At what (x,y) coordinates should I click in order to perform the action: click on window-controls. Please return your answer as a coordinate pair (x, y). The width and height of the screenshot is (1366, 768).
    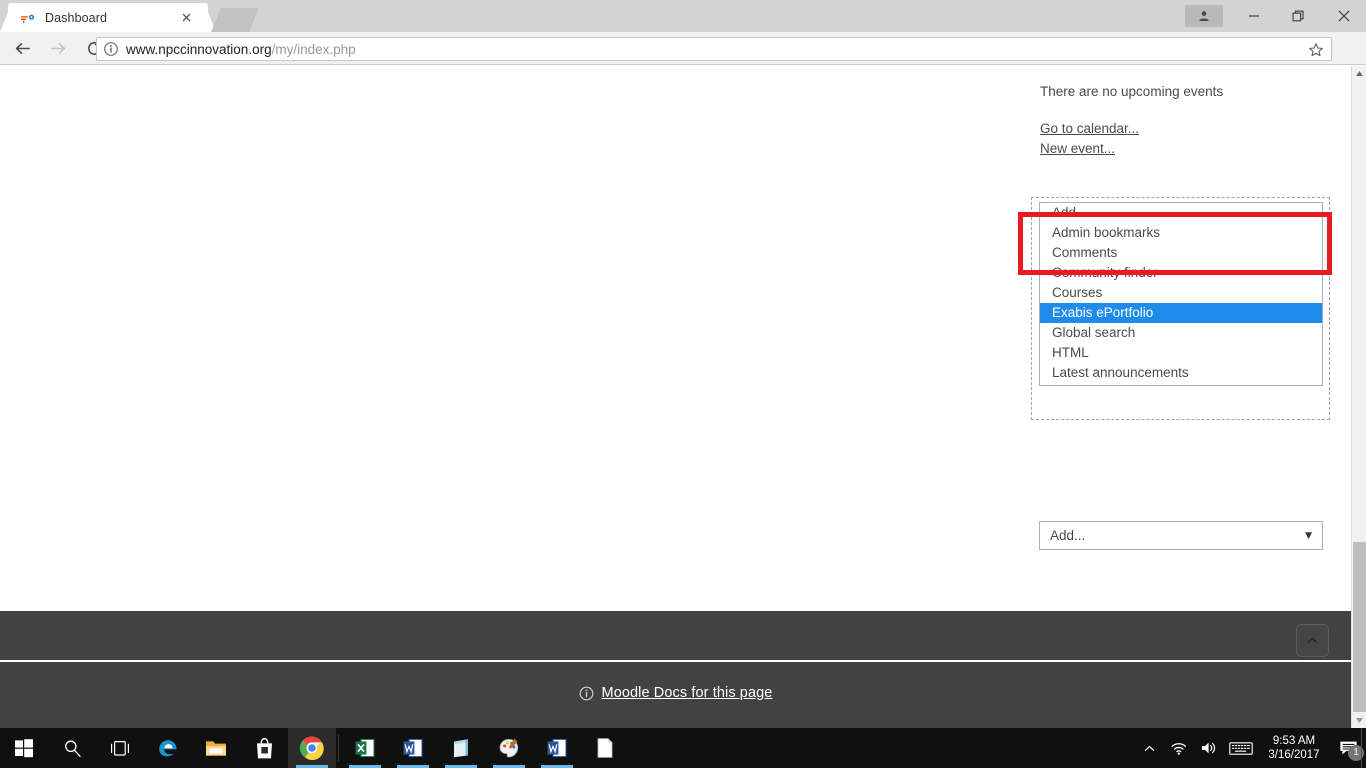
    Looking at the image, I should click on (1275, 16).